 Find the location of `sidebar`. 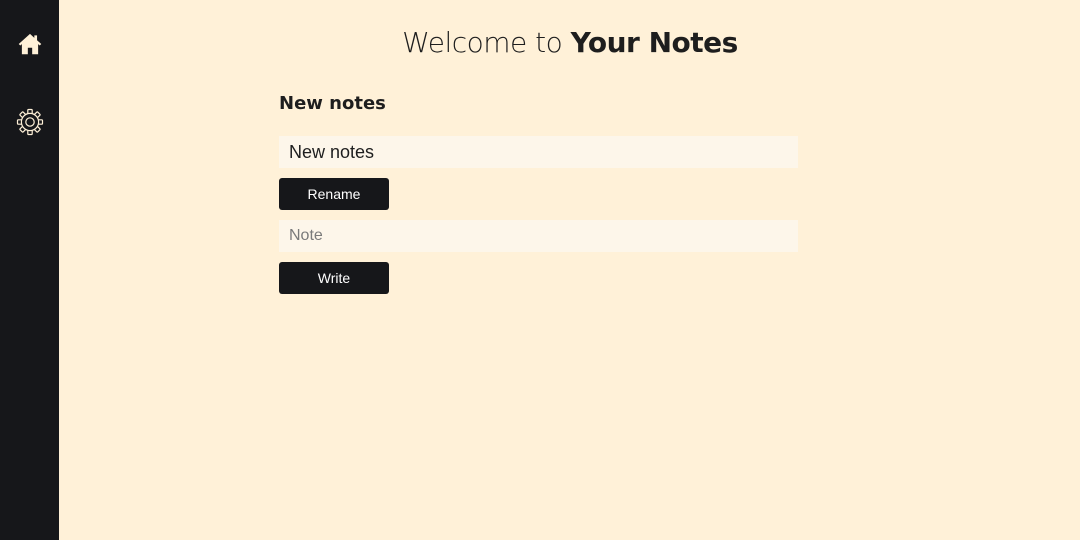

sidebar is located at coordinates (29, 270).